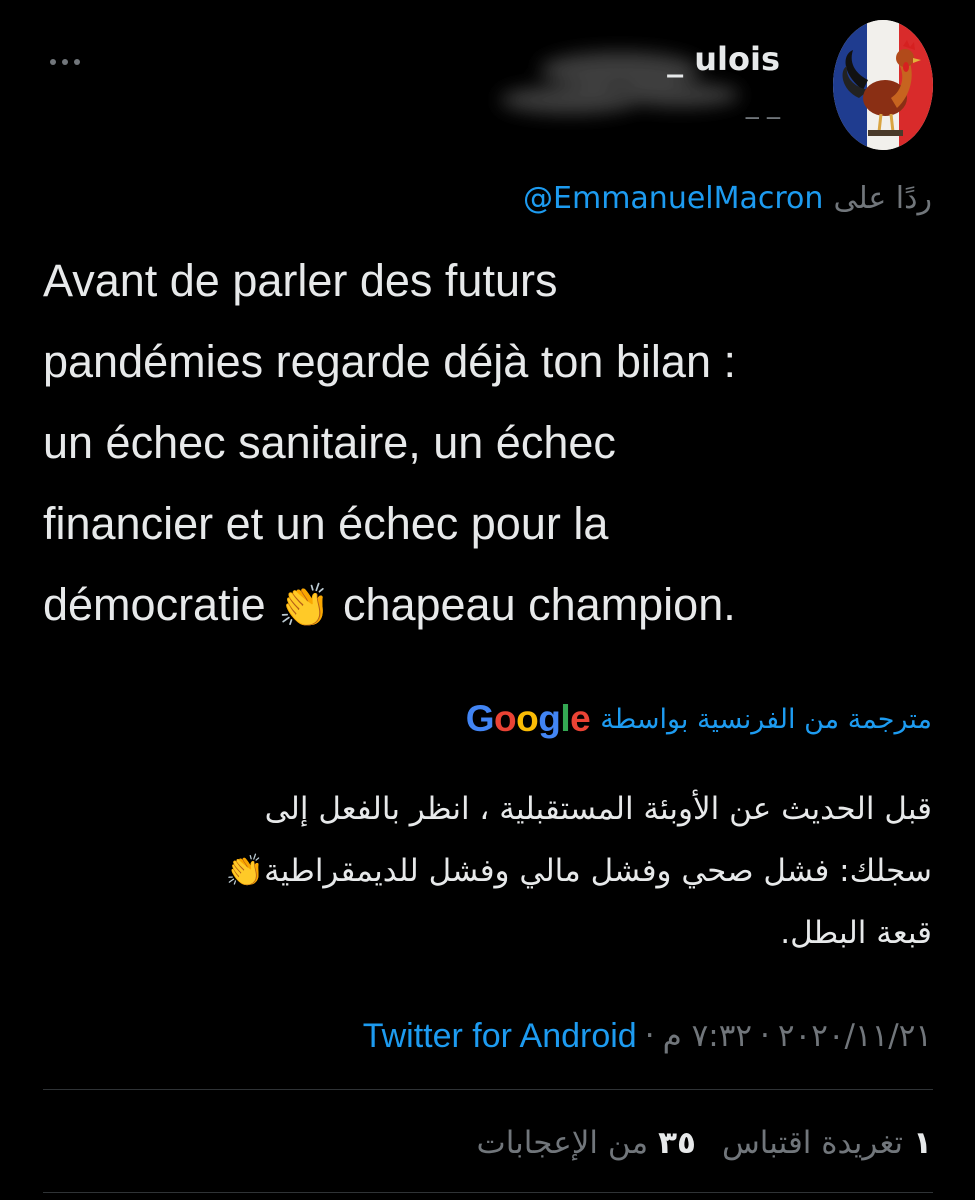 The image size is (975, 1200). I want to click on reply-context: ردًا على @EmmanuelMacron, so click(727, 198).